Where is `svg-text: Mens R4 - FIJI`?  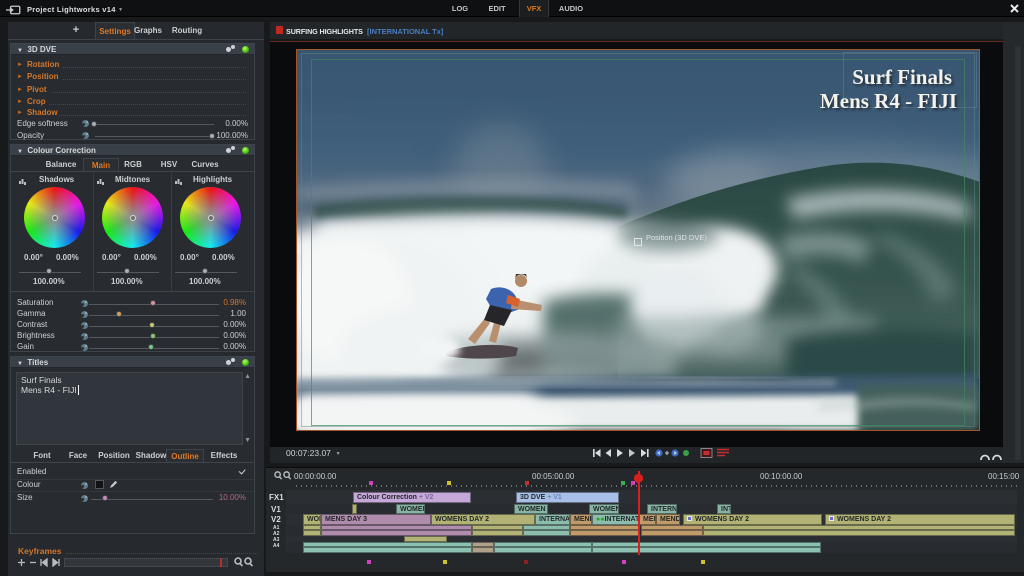 svg-text: Mens R4 - FIJI is located at coordinates (888, 101).